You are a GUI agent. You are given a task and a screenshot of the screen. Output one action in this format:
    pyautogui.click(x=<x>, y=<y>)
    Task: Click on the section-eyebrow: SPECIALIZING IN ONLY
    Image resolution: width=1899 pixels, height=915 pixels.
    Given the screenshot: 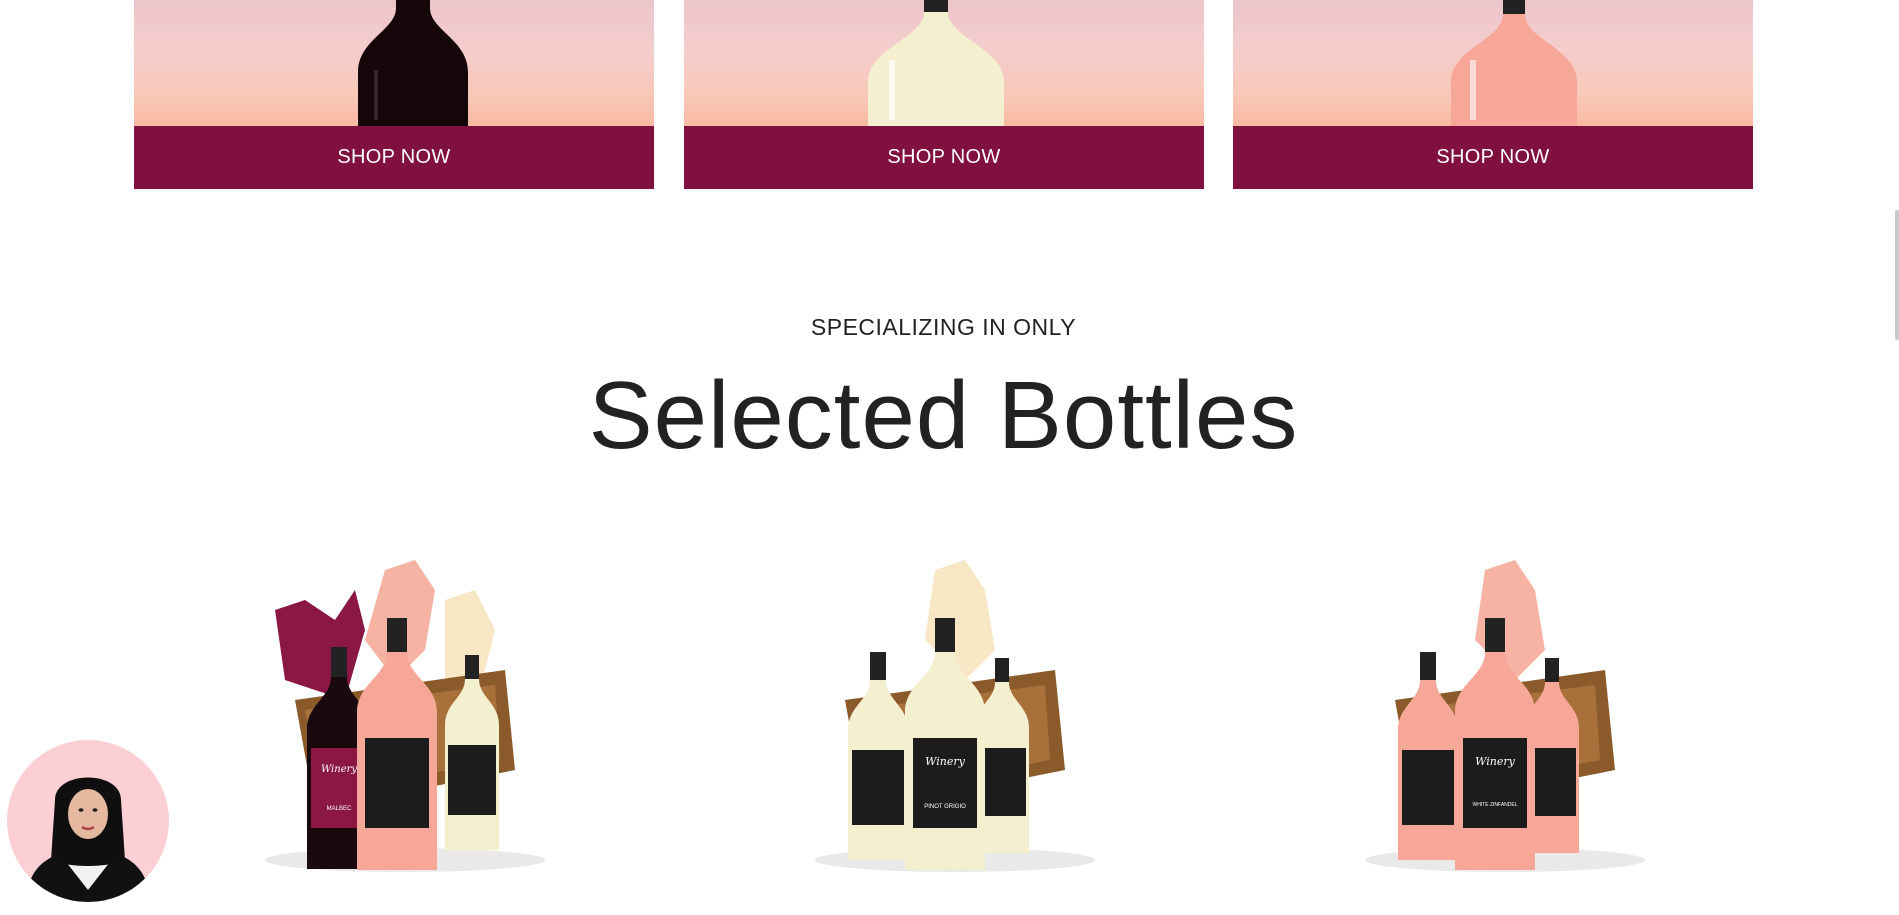 What is the action you would take?
    pyautogui.click(x=943, y=327)
    